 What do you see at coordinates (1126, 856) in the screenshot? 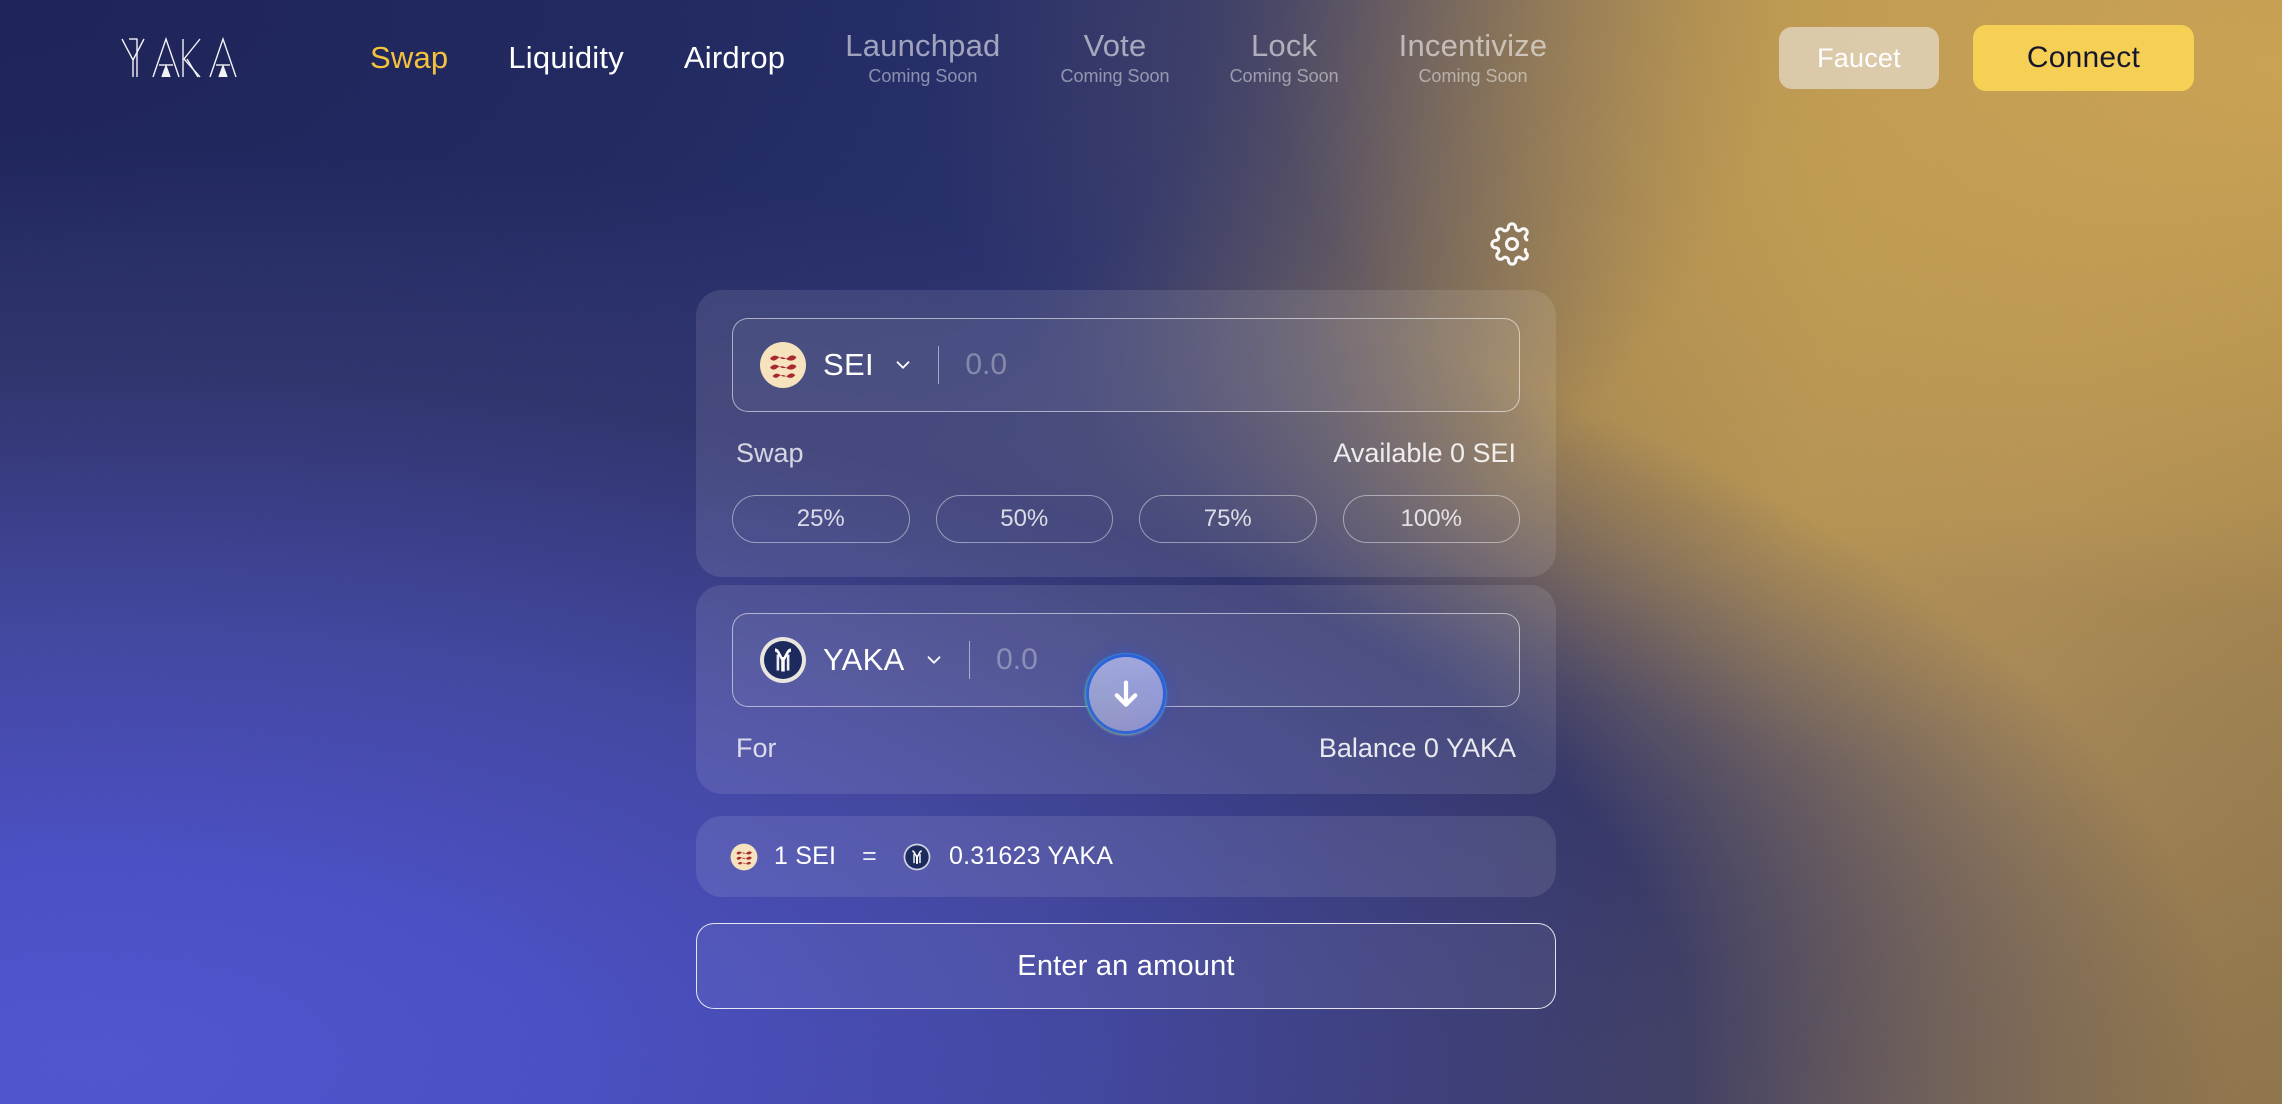
I see `exchange-rate-row: 1 SEI = 0.31623 YAKA` at bounding box center [1126, 856].